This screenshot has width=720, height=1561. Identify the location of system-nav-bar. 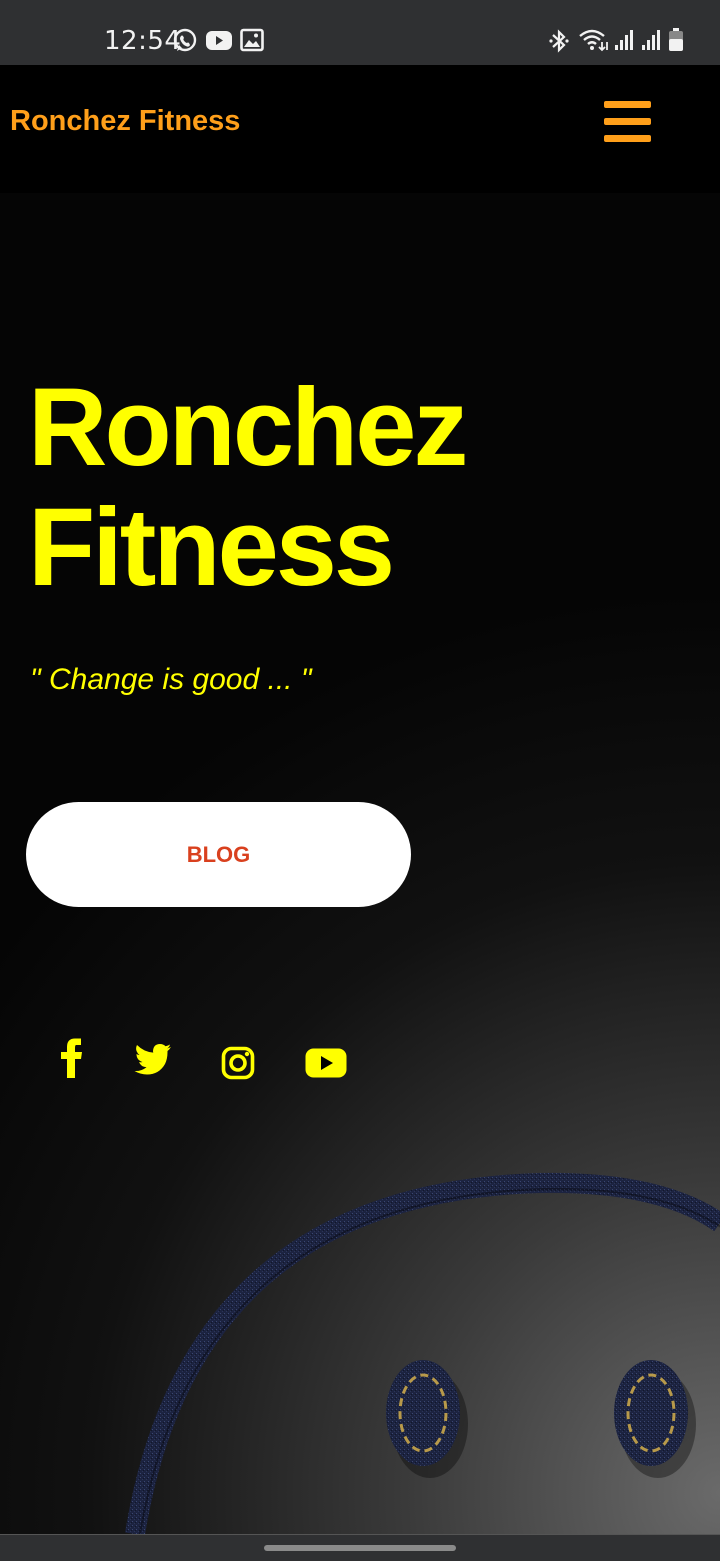
(360, 1547).